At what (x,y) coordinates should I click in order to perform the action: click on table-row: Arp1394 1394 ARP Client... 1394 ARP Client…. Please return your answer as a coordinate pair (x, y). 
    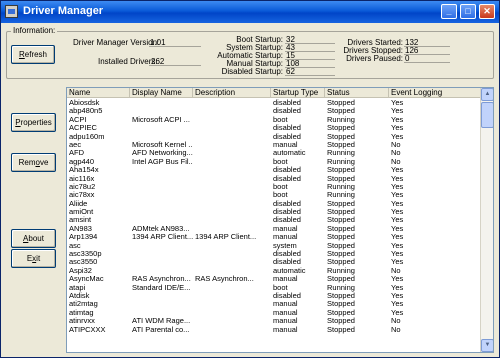
    Looking at the image, I should click on (274, 237).